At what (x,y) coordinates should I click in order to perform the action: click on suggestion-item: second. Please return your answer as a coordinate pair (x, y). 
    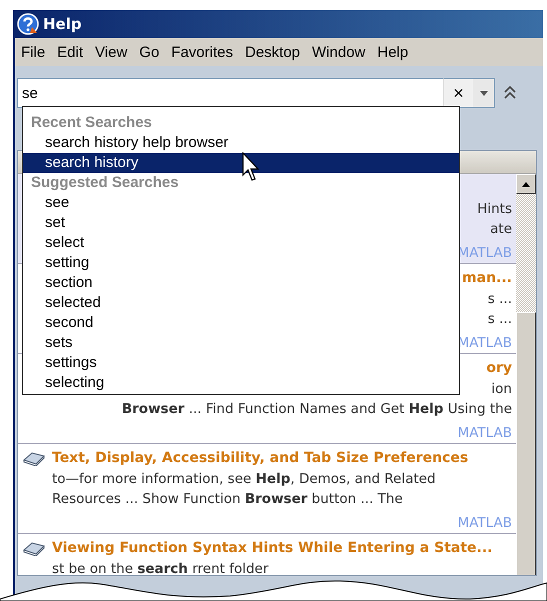
    Looking at the image, I should click on (241, 323).